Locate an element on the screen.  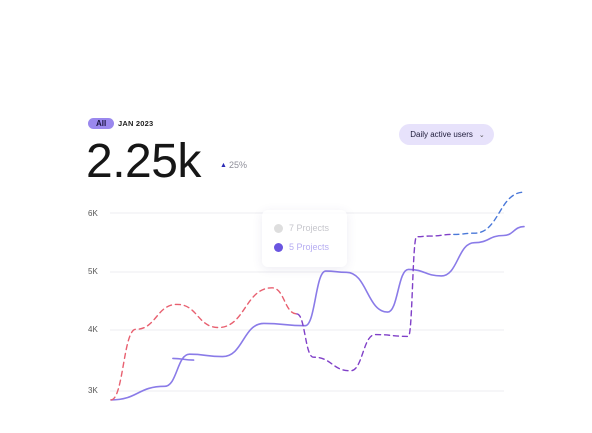
tooltip-row-7-projects: 7 Projects is located at coordinates (301, 228).